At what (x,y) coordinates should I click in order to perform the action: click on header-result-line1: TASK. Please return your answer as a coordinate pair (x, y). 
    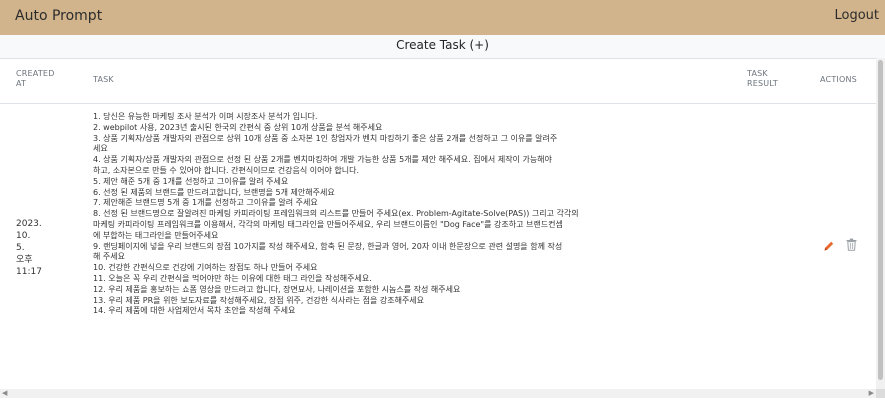
    Looking at the image, I should click on (757, 73).